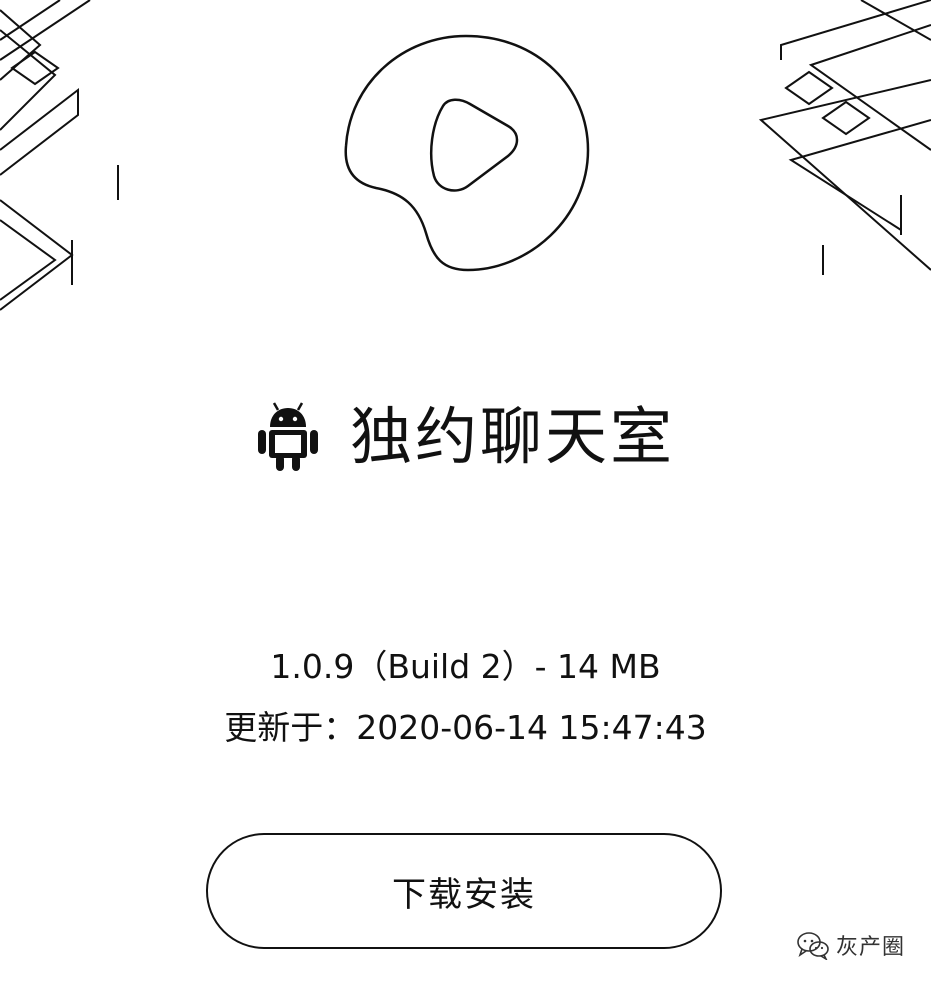 The width and height of the screenshot is (931, 984). What do you see at coordinates (59, 155) in the screenshot?
I see `geometric-pattern-left-decoration` at bounding box center [59, 155].